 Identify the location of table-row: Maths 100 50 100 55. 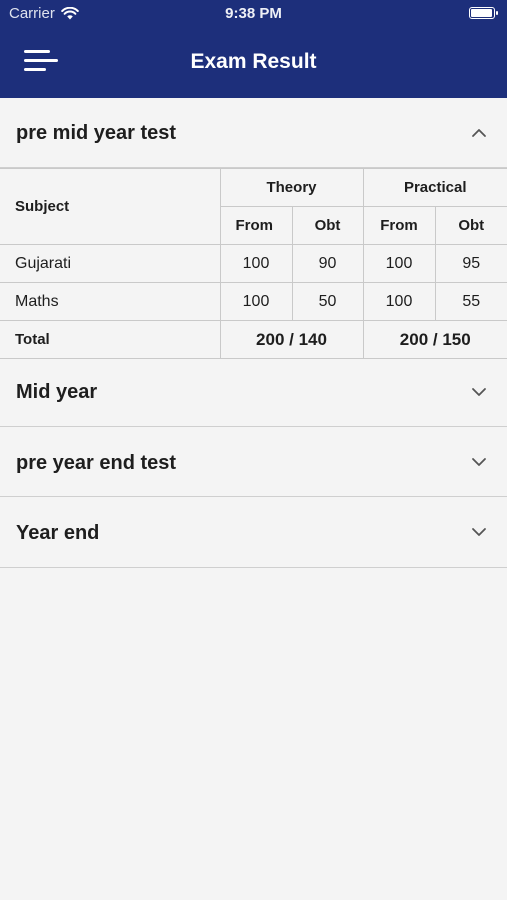
(253, 301).